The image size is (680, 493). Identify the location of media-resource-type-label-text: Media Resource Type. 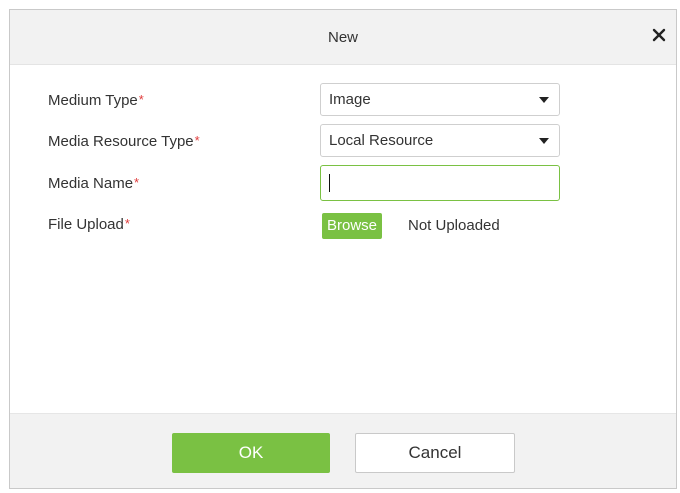
(121, 141).